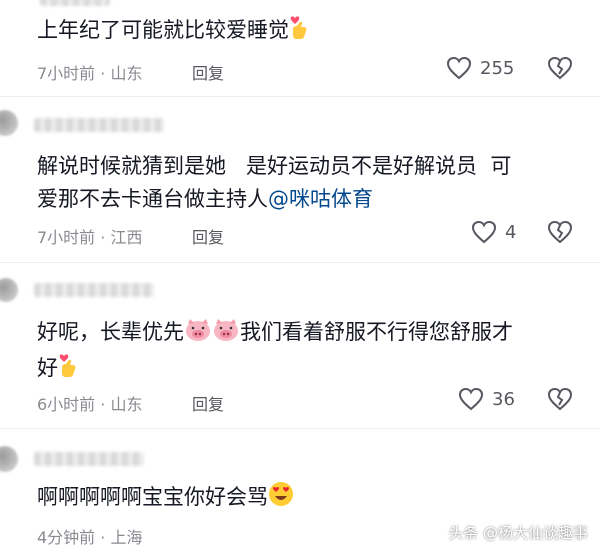 Image resolution: width=600 pixels, height=553 pixels. I want to click on comment-line: 好, so click(275, 370).